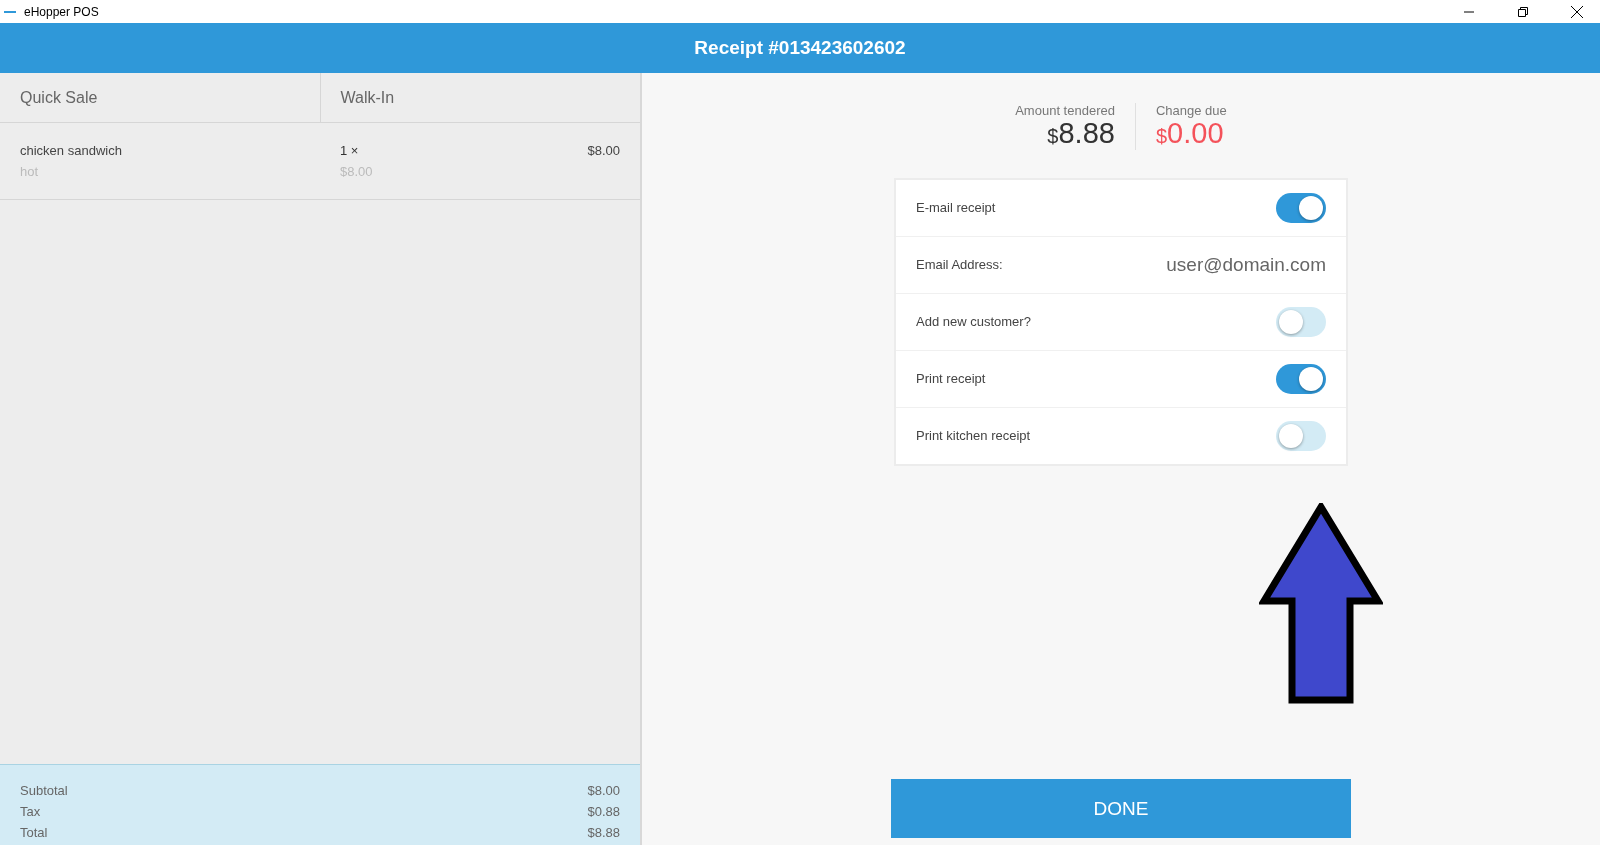 The width and height of the screenshot is (1600, 845). I want to click on amount-value: $0.00, so click(1189, 134).